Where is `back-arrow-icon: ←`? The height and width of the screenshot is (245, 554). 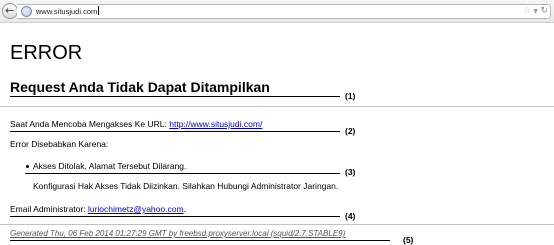
back-arrow-icon: ← is located at coordinates (10, 10).